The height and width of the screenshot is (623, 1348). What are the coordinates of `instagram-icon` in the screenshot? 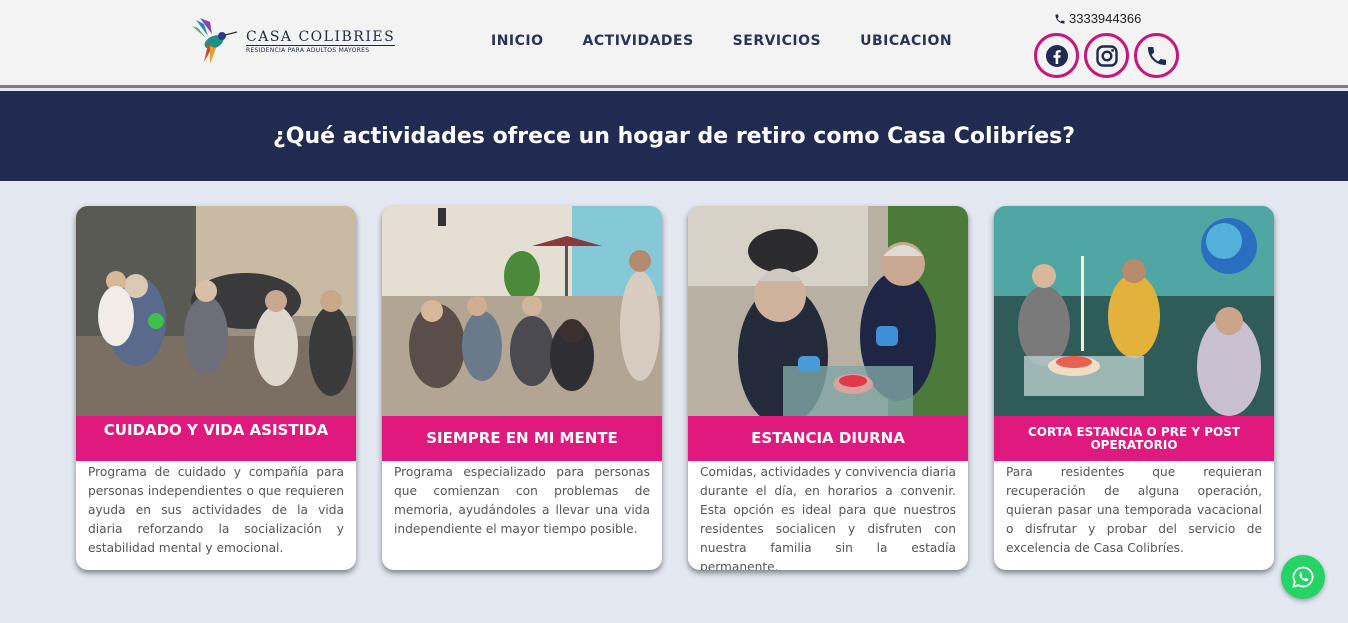 It's located at (1106, 55).